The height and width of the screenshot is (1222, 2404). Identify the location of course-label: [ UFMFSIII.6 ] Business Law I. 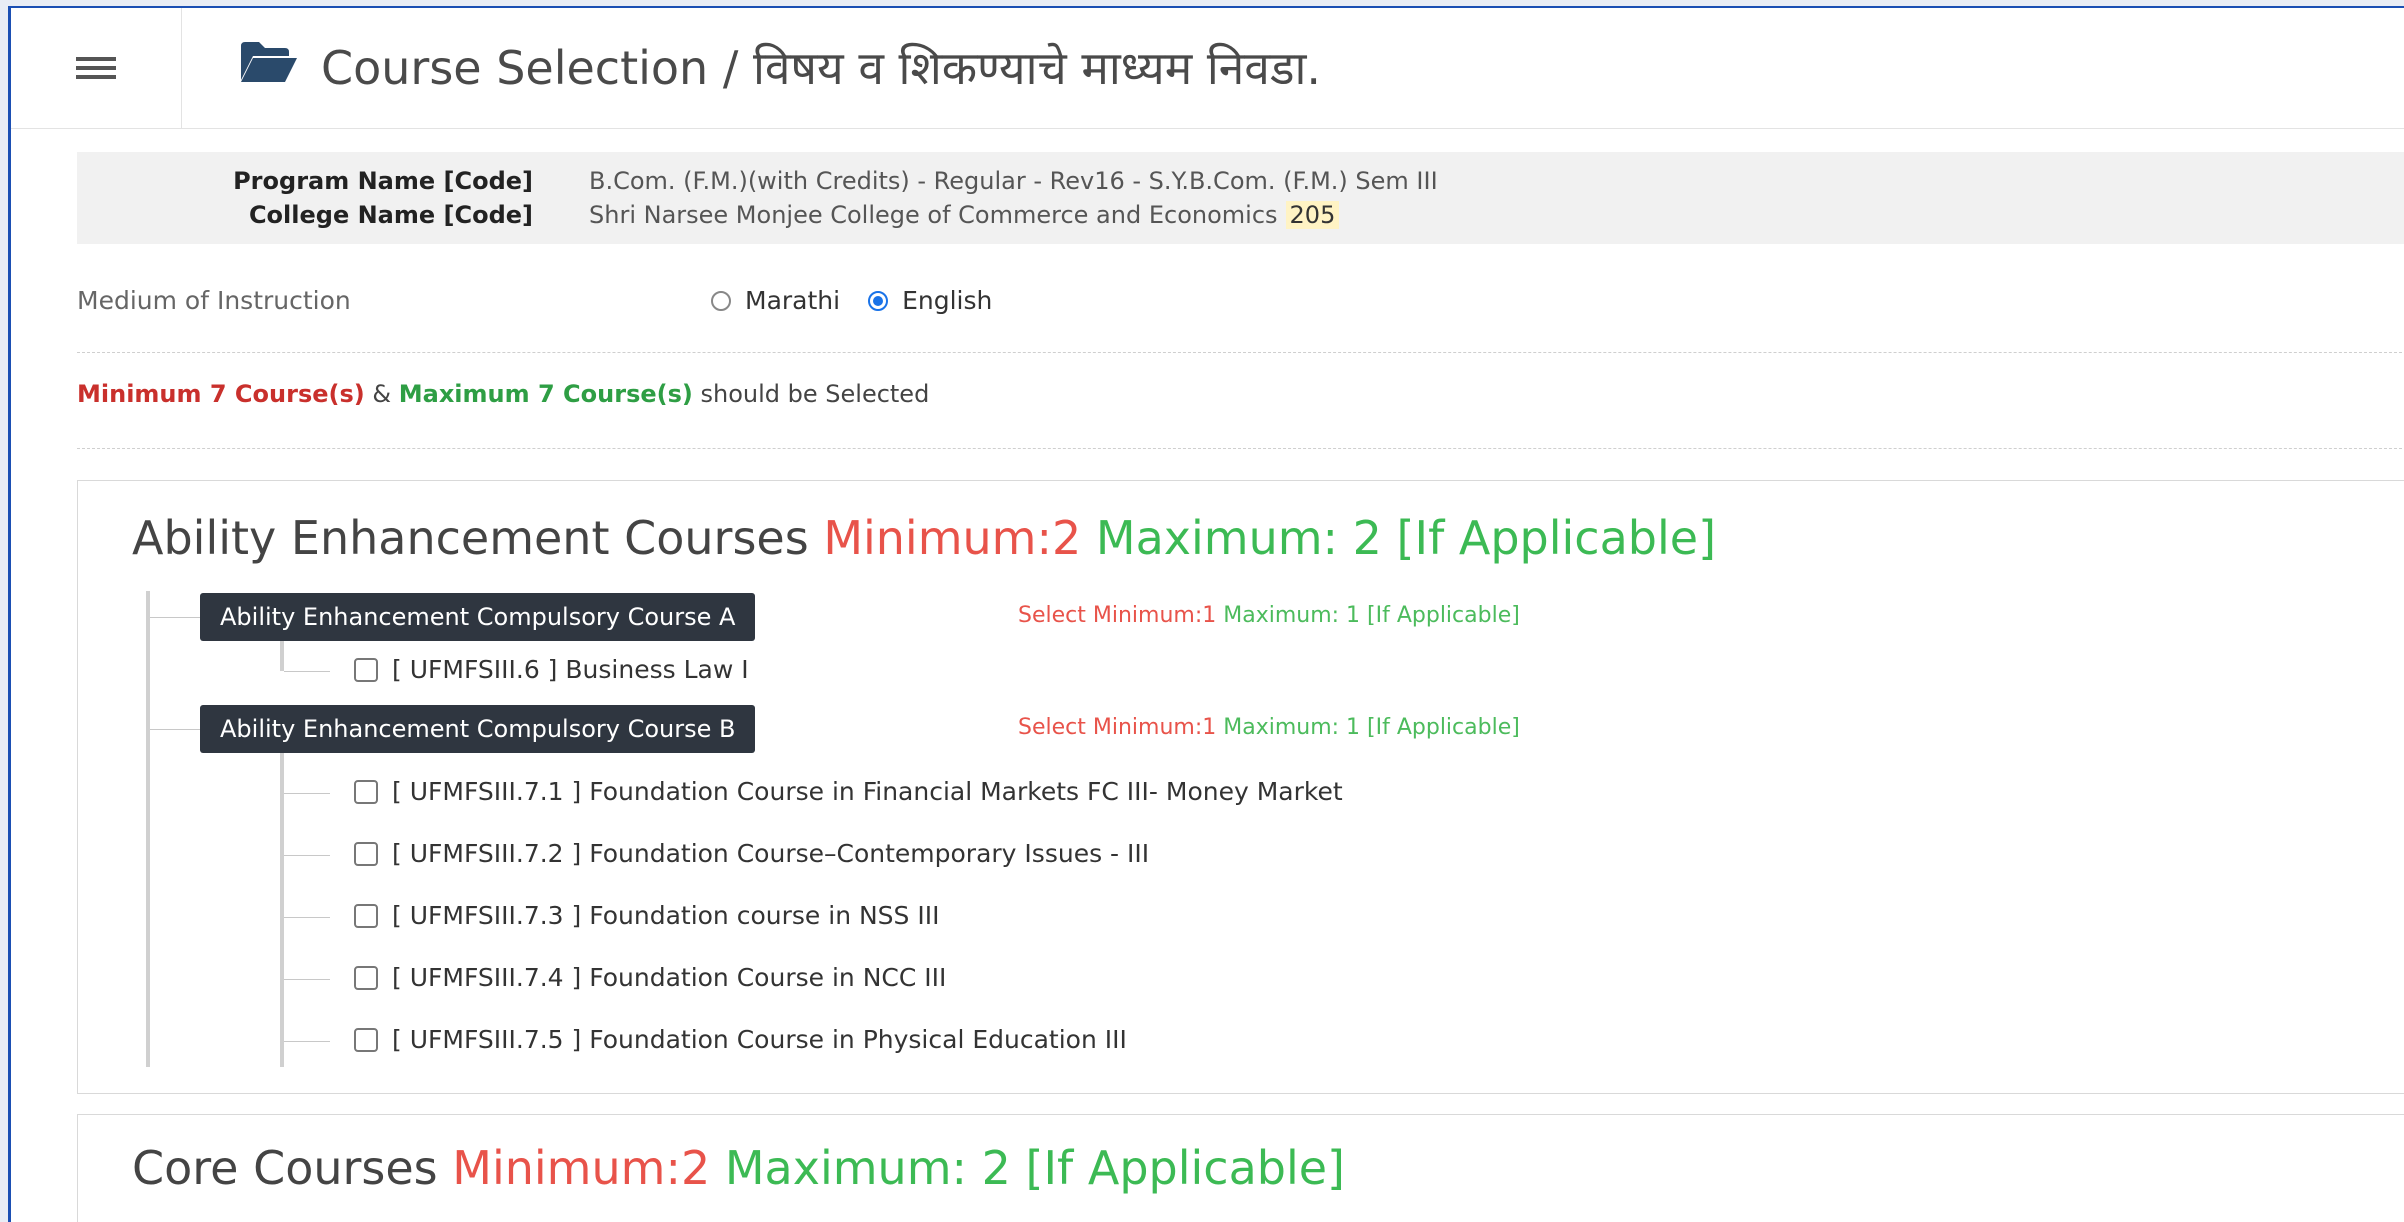
(570, 669).